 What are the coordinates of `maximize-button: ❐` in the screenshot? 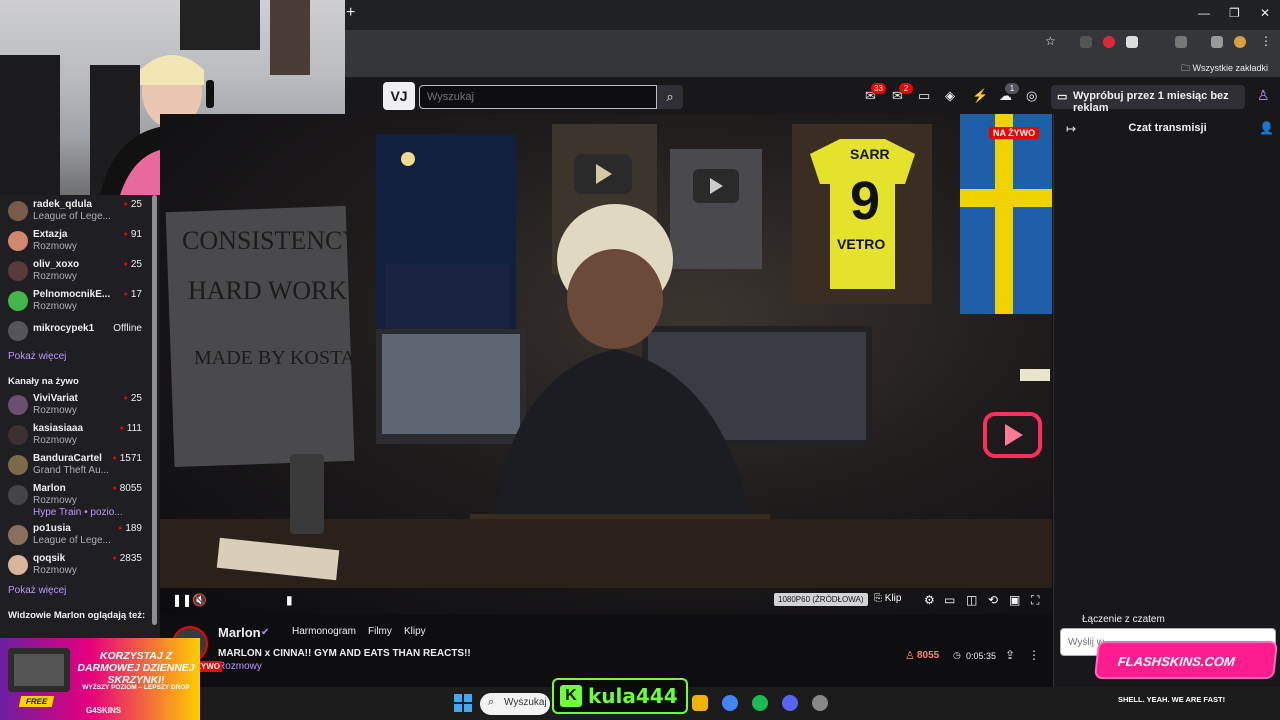 It's located at (1234, 13).